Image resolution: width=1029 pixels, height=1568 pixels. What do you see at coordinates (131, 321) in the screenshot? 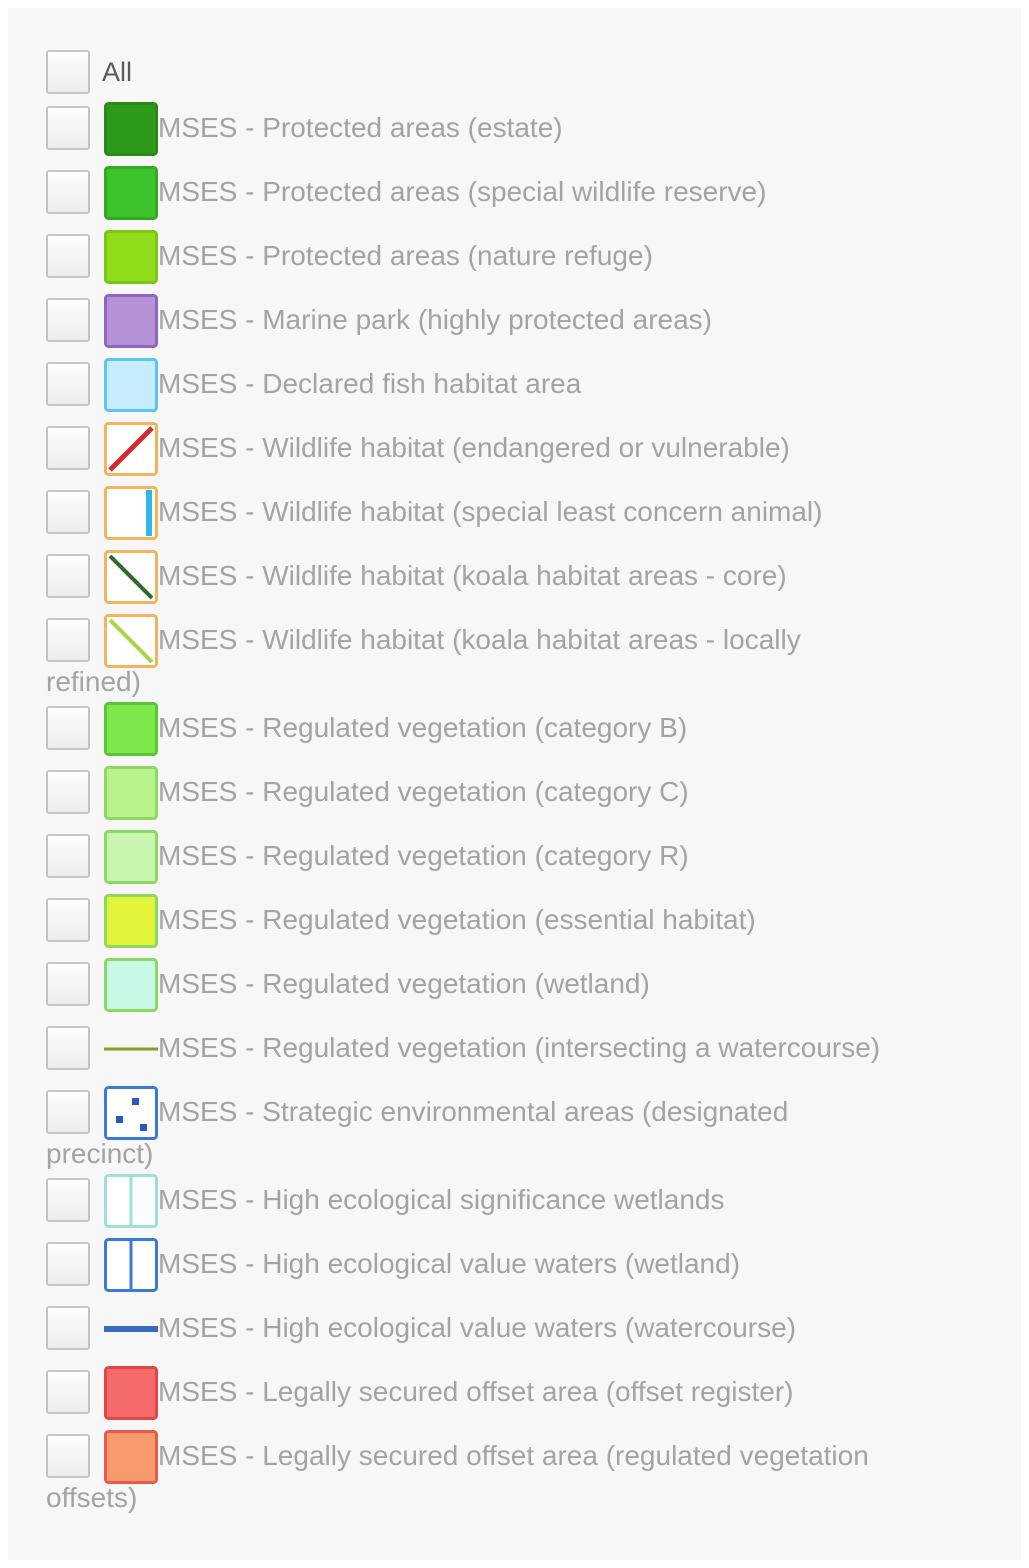
I see `swatch-marine-park-icon` at bounding box center [131, 321].